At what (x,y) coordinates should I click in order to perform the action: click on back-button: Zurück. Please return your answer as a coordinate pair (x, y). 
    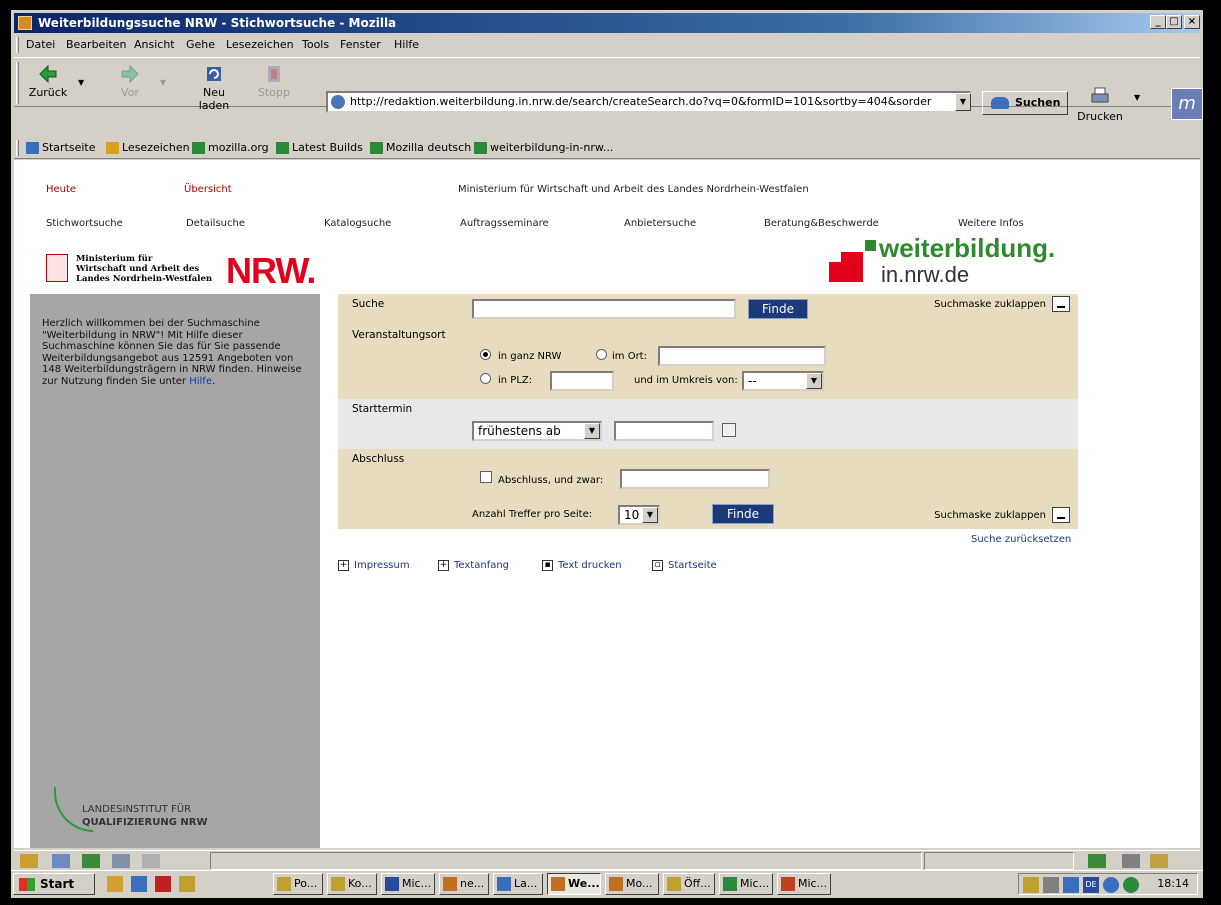
    Looking at the image, I should click on (48, 83).